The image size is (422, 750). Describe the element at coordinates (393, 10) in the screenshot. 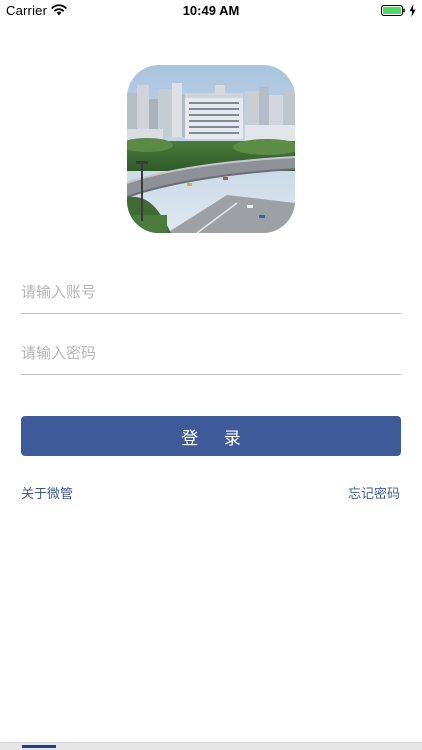

I see `battery-full-icon` at that location.